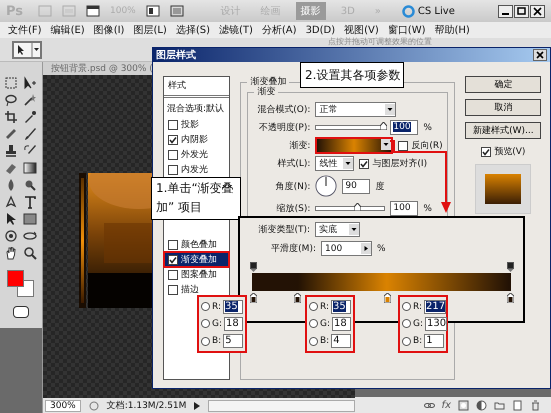  I want to click on menu-item: 图像(I), so click(109, 30).